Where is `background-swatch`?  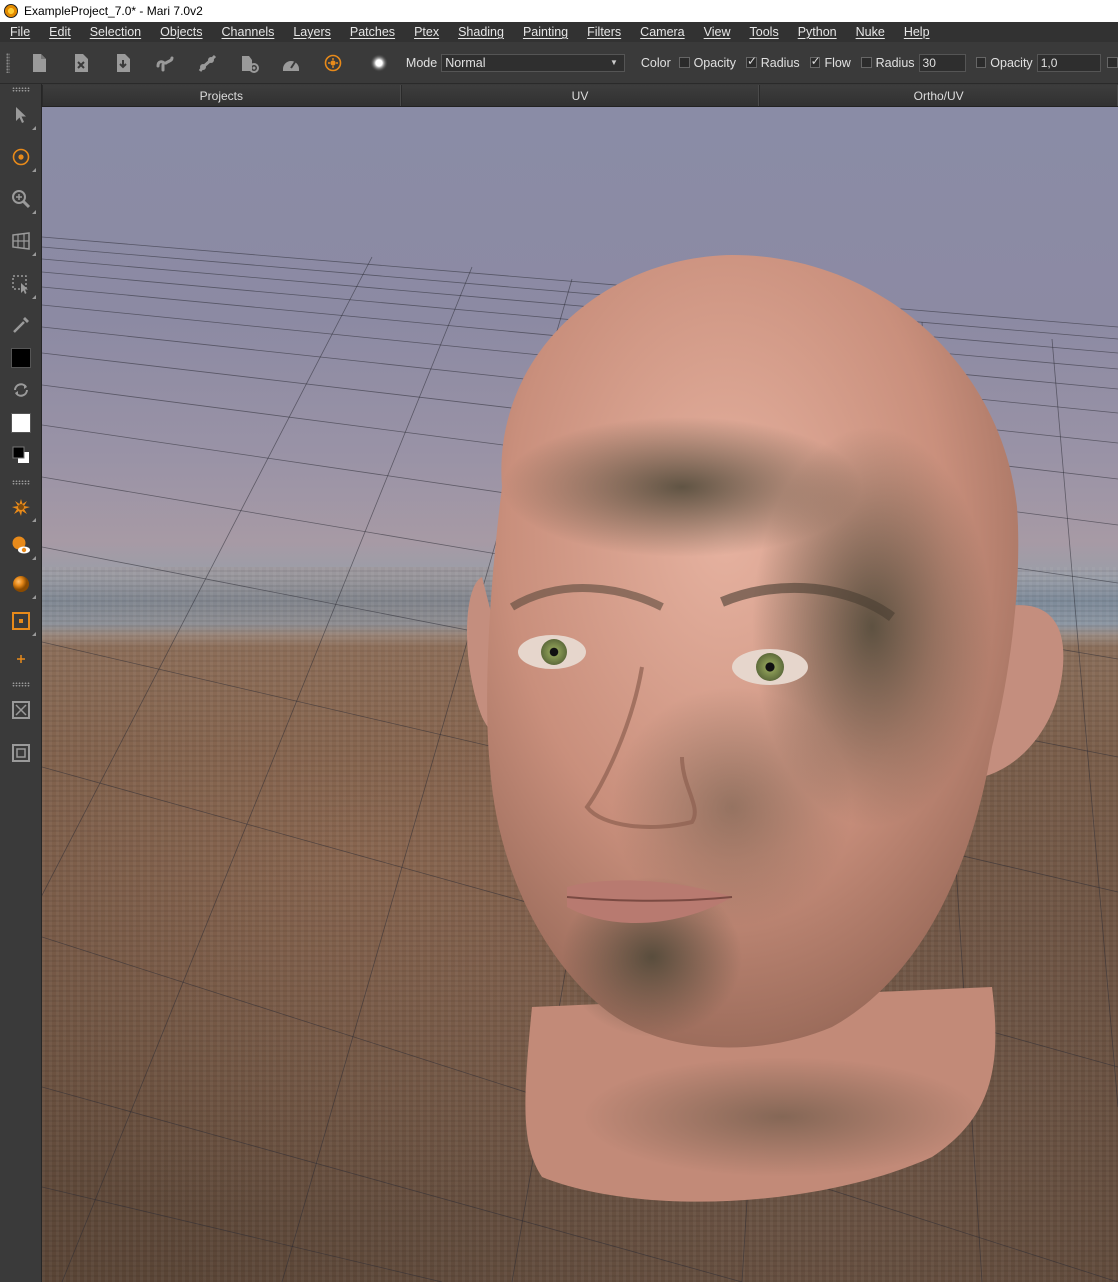 background-swatch is located at coordinates (21, 423).